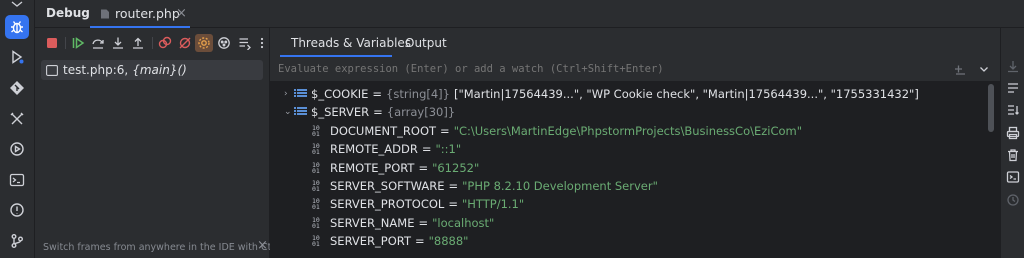  I want to click on services-icon, so click(17, 149).